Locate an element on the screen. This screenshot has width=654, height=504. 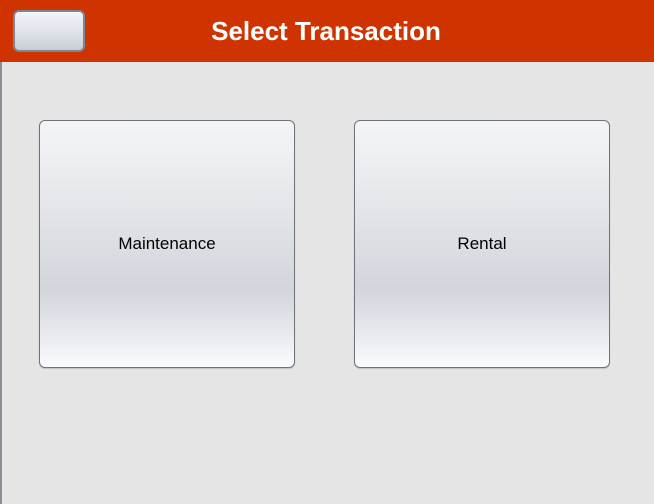
rental-button-label: Rental is located at coordinates (482, 243).